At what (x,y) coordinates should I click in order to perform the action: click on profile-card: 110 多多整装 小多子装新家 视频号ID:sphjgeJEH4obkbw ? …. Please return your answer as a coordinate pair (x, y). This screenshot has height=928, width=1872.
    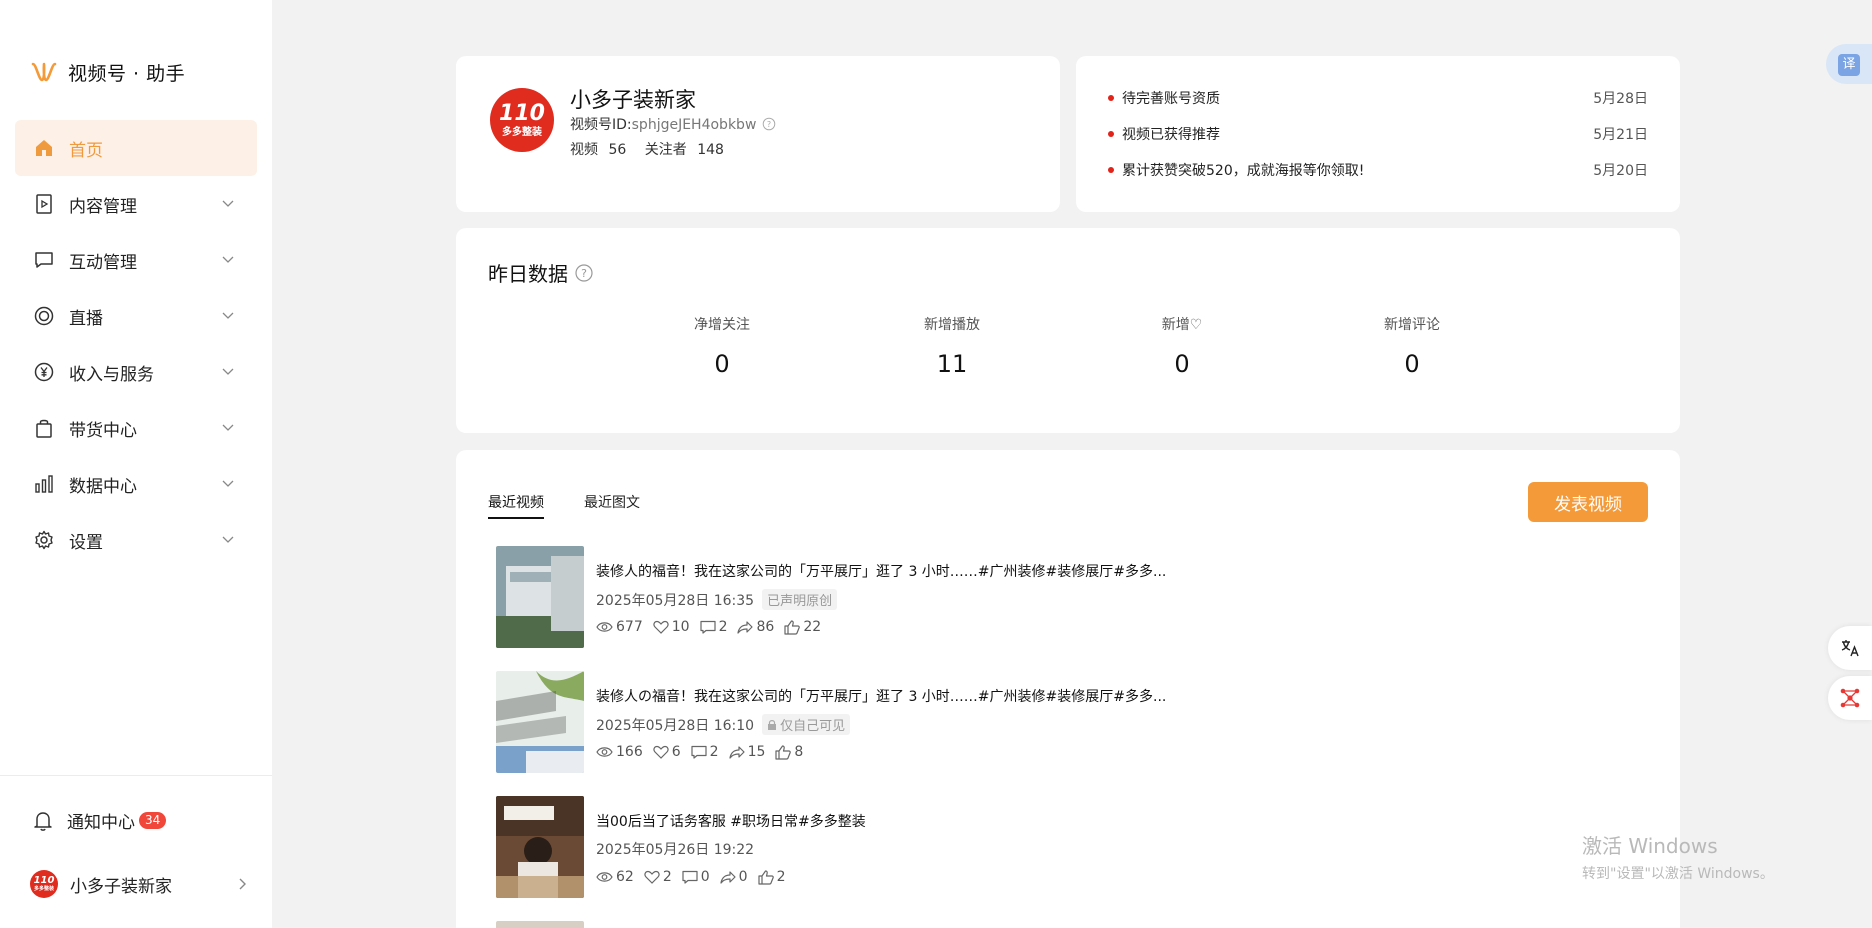
    Looking at the image, I should click on (758, 134).